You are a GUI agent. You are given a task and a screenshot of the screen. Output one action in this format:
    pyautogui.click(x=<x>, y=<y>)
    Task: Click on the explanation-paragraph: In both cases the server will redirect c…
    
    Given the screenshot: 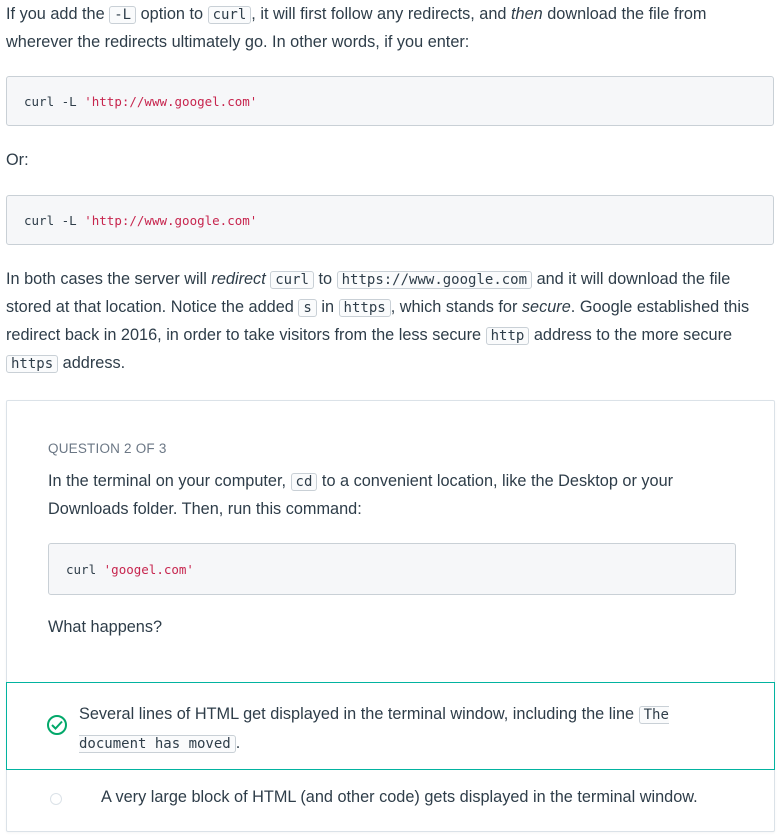 What is the action you would take?
    pyautogui.click(x=378, y=321)
    